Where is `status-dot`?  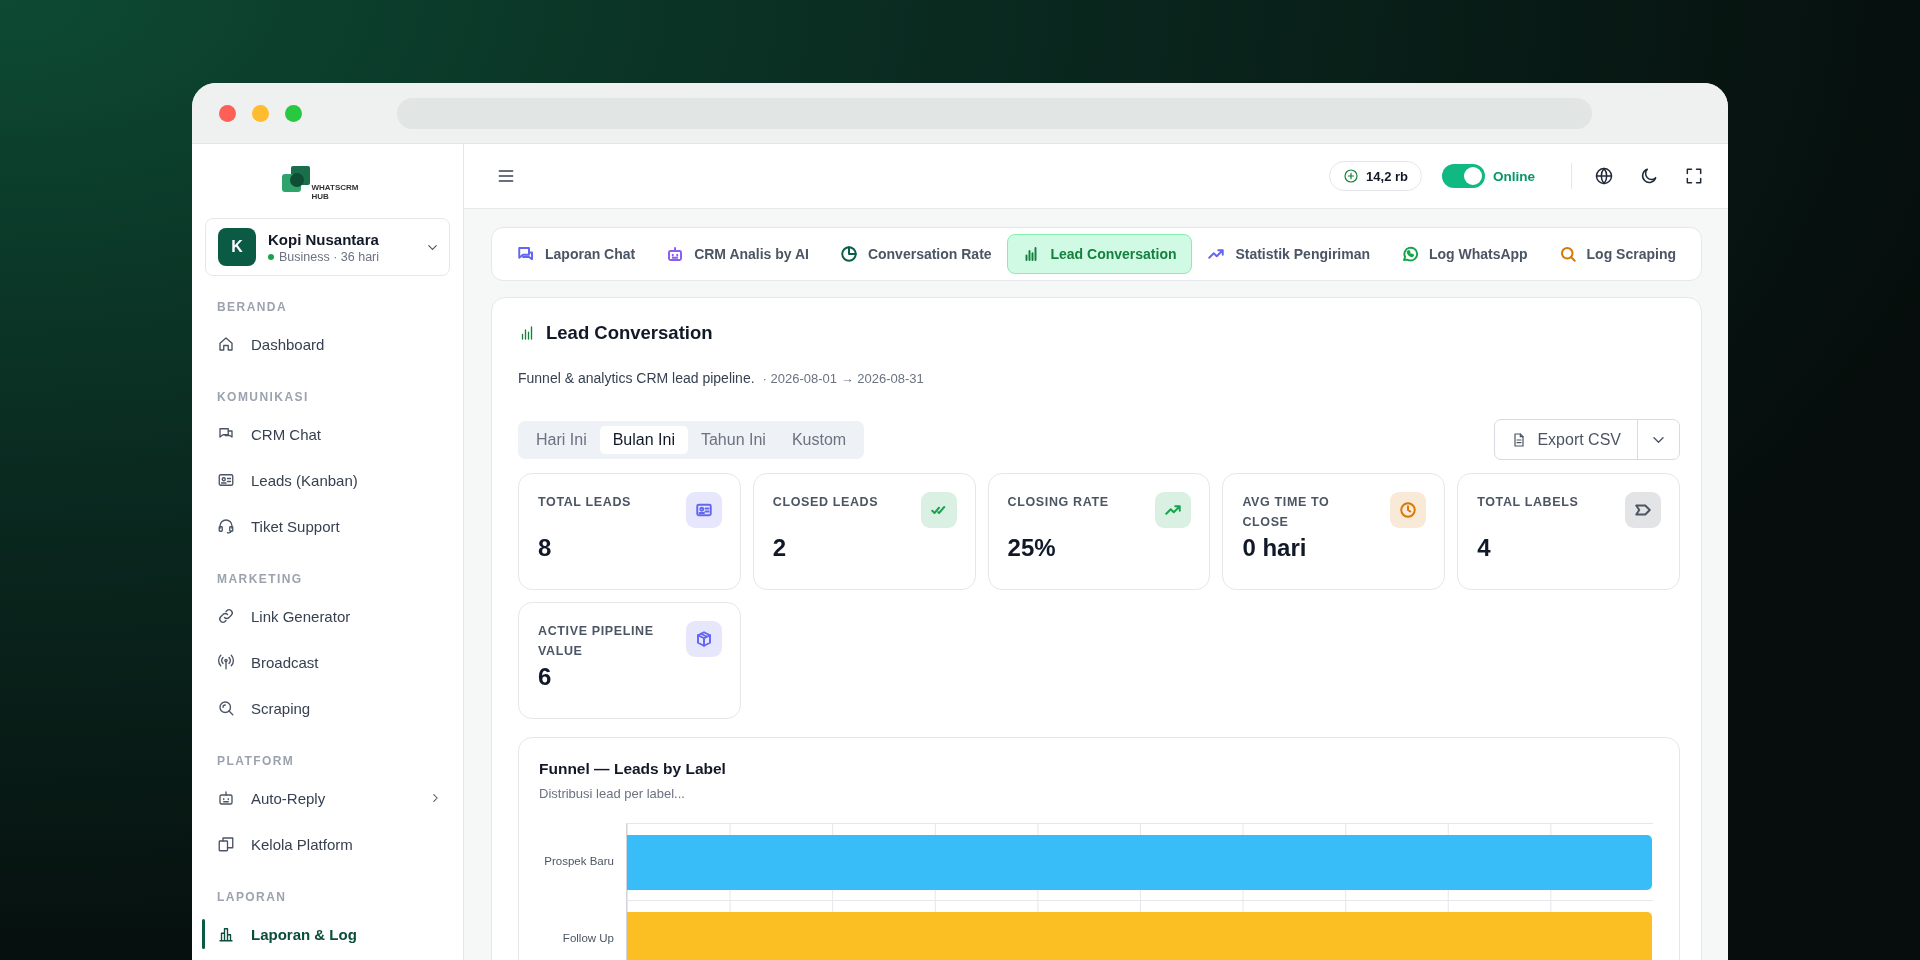 status-dot is located at coordinates (271, 256).